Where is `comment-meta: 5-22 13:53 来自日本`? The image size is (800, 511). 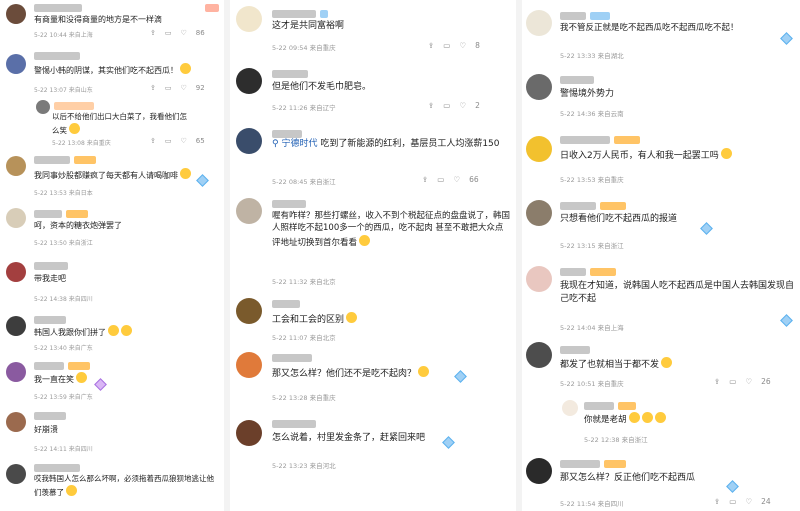
comment-meta: 5-22 13:53 来自日本 is located at coordinates (63, 193).